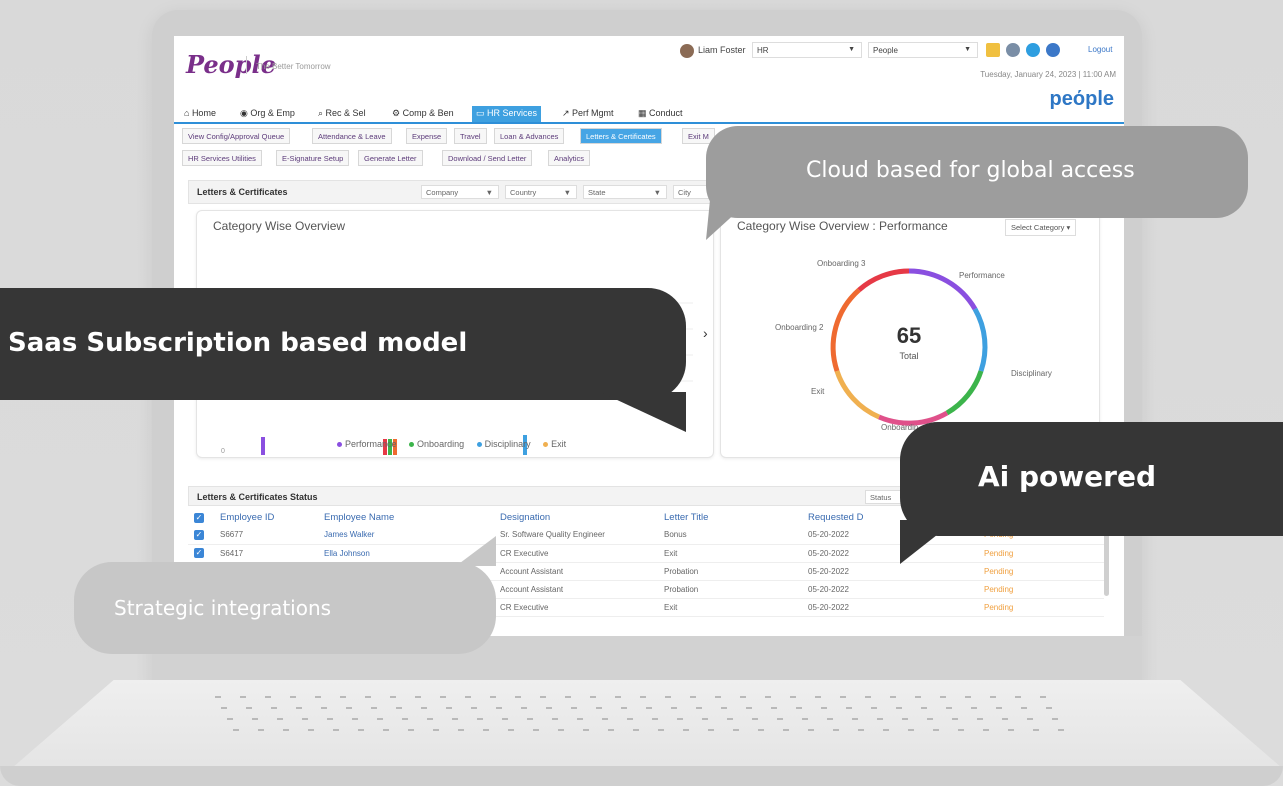 Image resolution: width=1283 pixels, height=786 pixels. Describe the element at coordinates (267, 114) in the screenshot. I see `nav-org-emp: ◉ Org & Emp` at that location.